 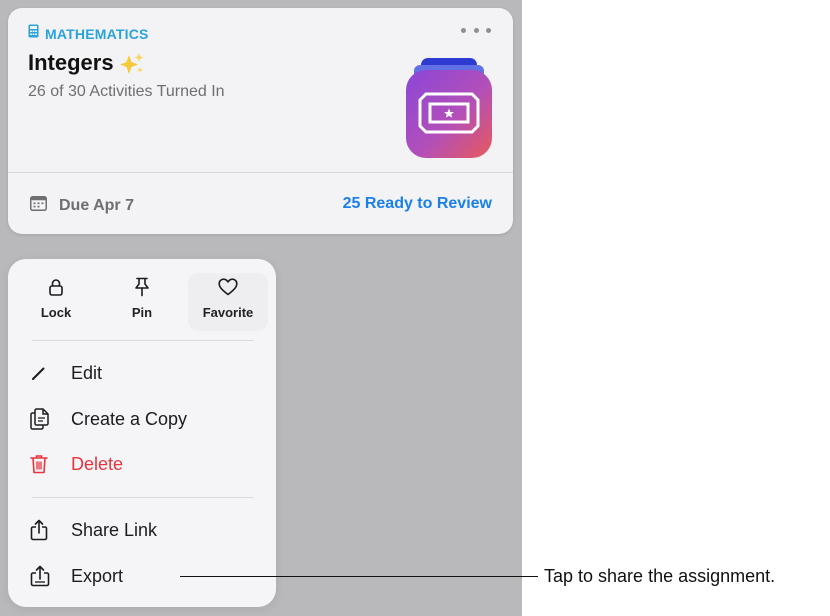 I want to click on favorite-label: Favorite, so click(x=228, y=312).